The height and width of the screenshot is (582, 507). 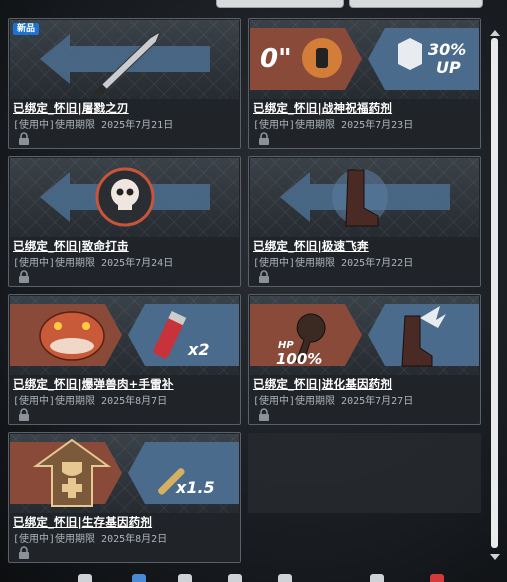 I want to click on inventory-item-card: 已绑定_怀旧|致命打击 [使用中]使用期限 2025年7月24日, so click(x=124, y=221).